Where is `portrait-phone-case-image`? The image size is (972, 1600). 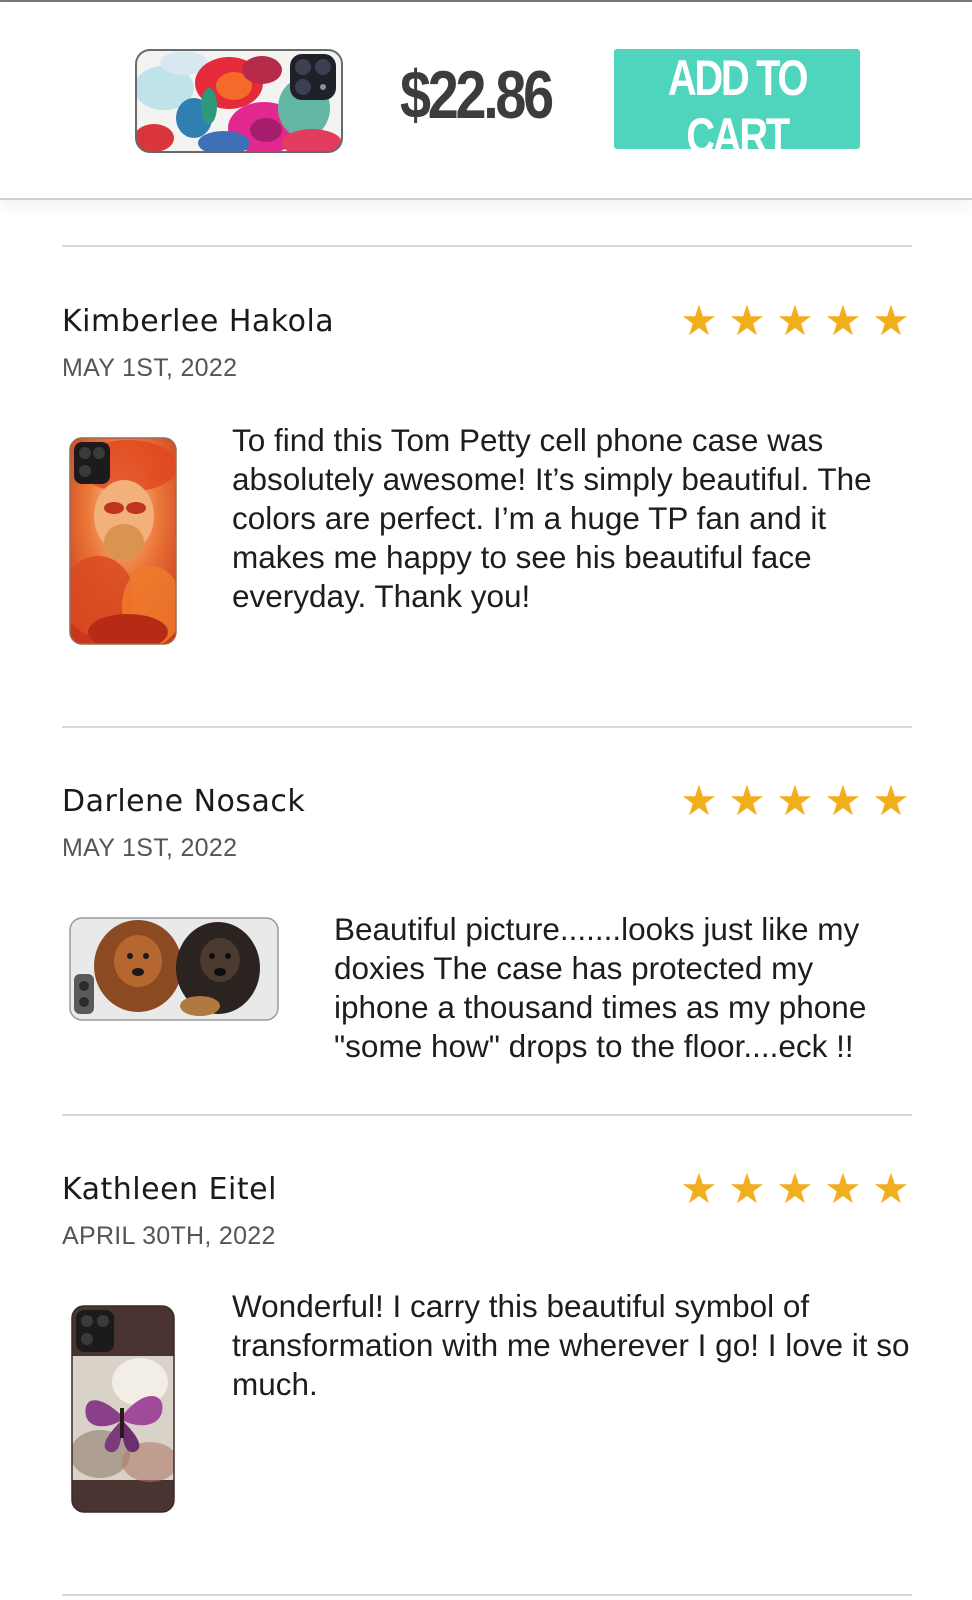
portrait-phone-case-image is located at coordinates (123, 541).